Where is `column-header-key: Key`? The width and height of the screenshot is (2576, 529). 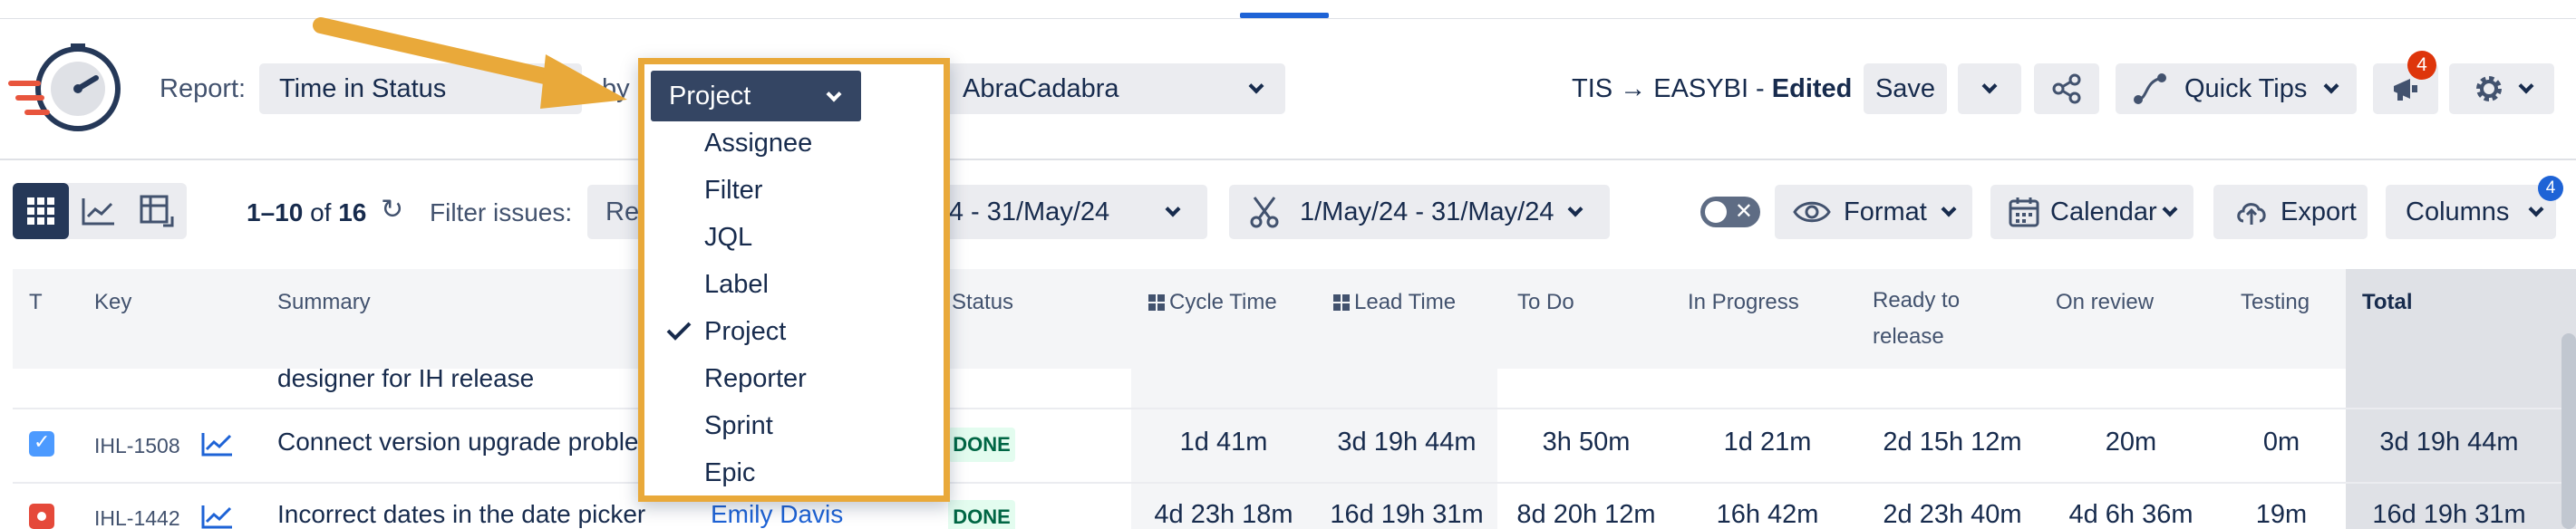
column-header-key: Key is located at coordinates (112, 303).